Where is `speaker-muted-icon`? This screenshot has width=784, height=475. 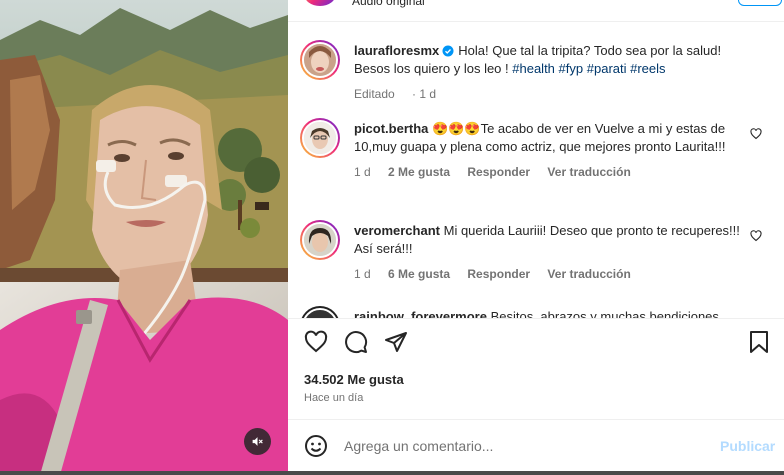
speaker-muted-icon is located at coordinates (257, 441).